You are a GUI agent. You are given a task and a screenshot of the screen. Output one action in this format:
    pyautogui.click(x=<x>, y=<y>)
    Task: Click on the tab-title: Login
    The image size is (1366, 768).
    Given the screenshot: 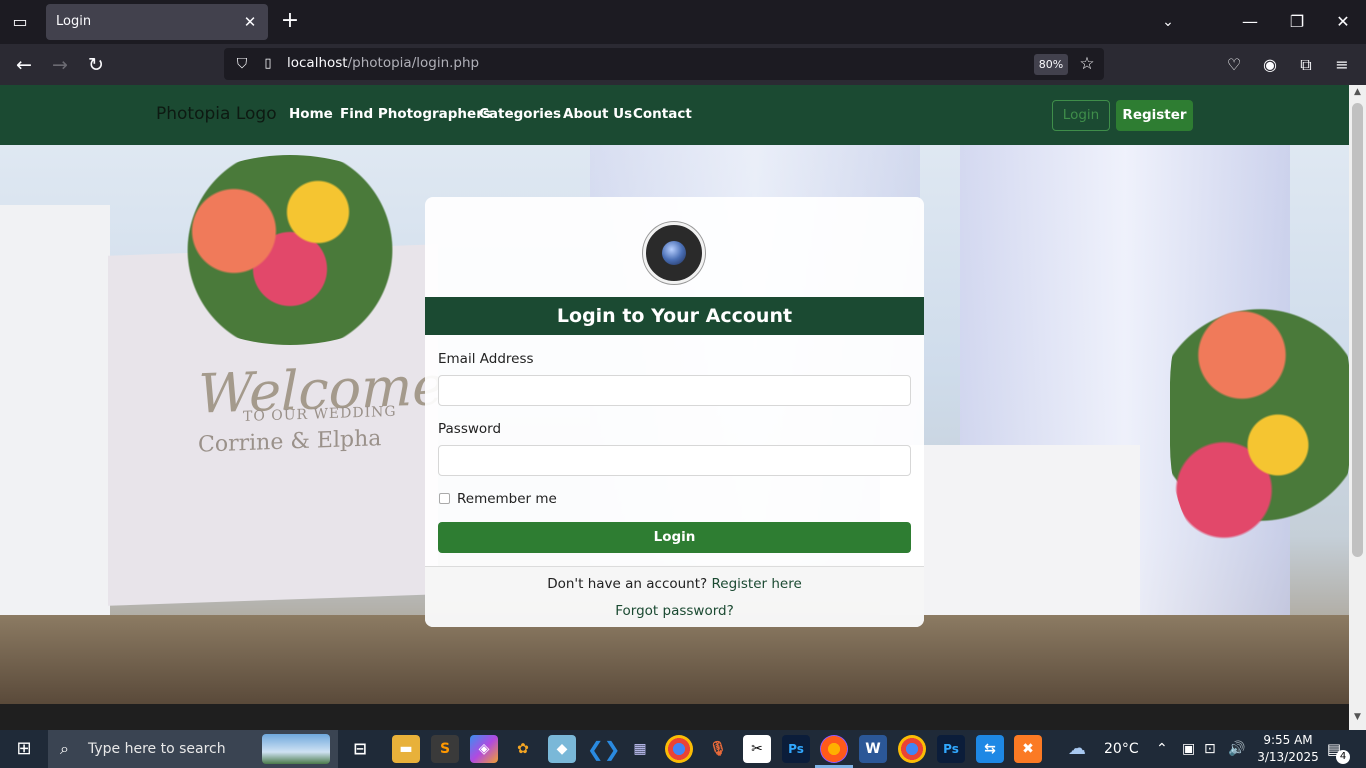 What is the action you would take?
    pyautogui.click(x=74, y=21)
    